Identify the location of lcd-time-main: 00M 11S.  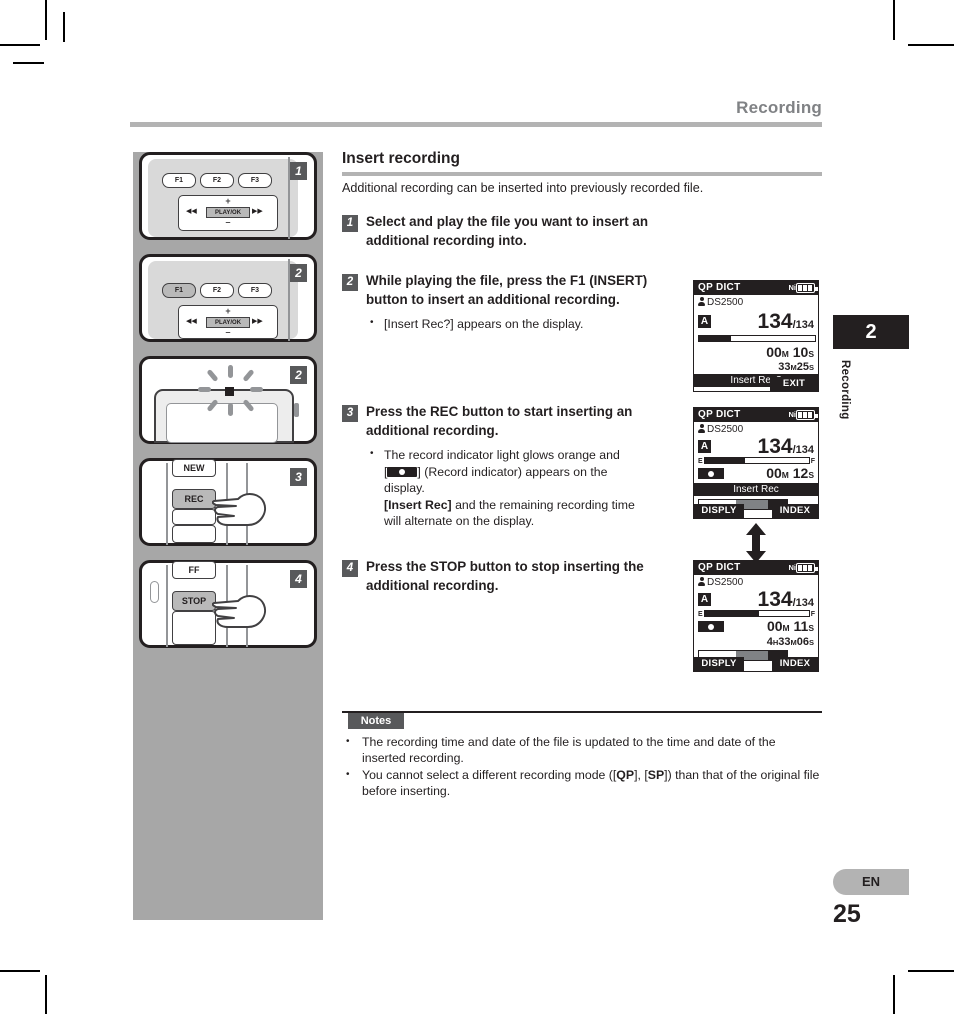
(790, 627).